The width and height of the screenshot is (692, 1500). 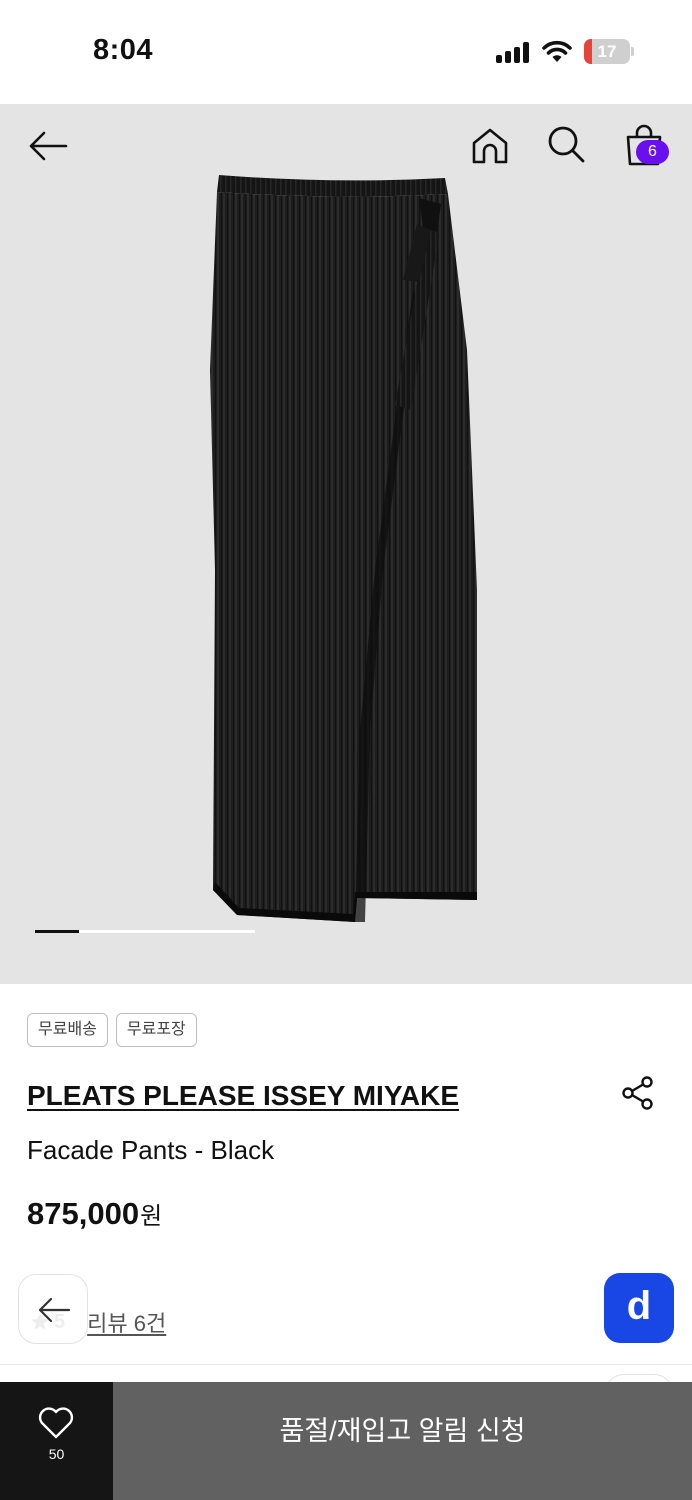 What do you see at coordinates (490, 146) in the screenshot?
I see `home-icon` at bounding box center [490, 146].